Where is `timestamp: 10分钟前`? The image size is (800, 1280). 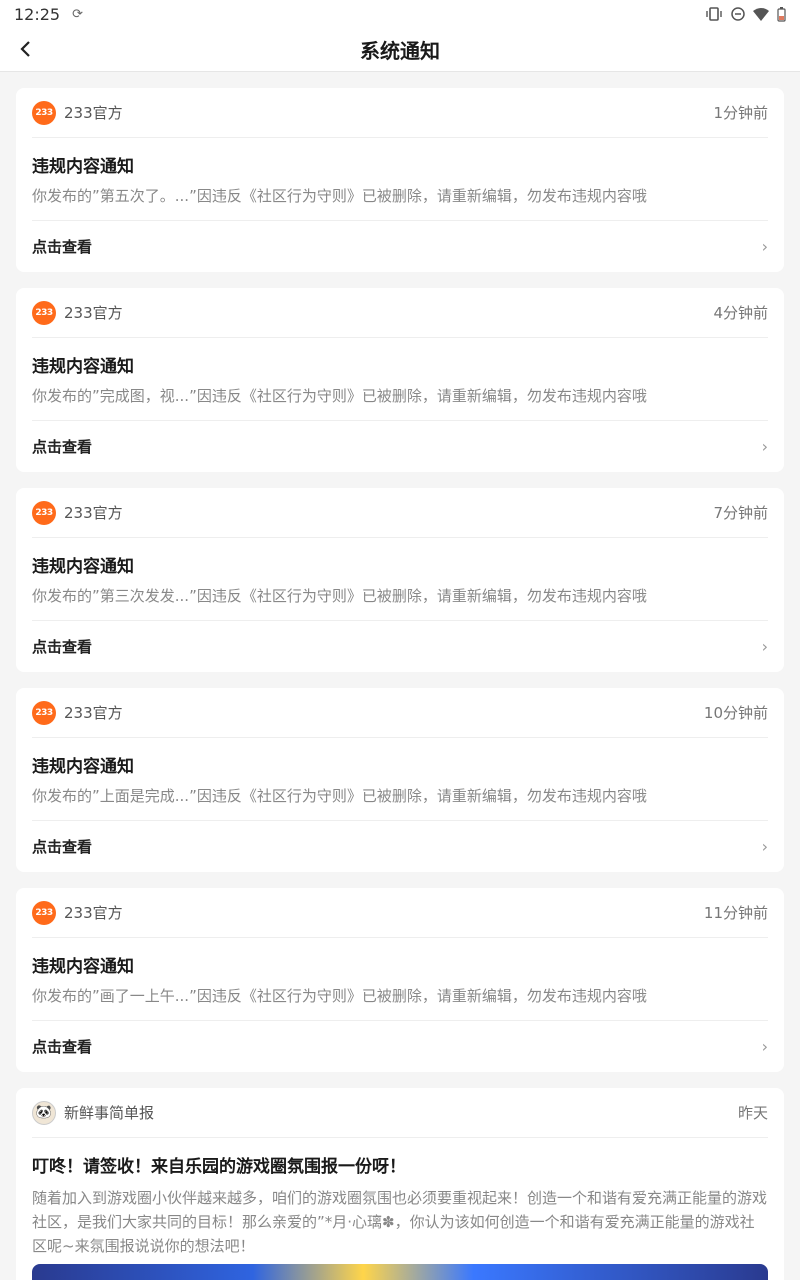 timestamp: 10分钟前 is located at coordinates (735, 713).